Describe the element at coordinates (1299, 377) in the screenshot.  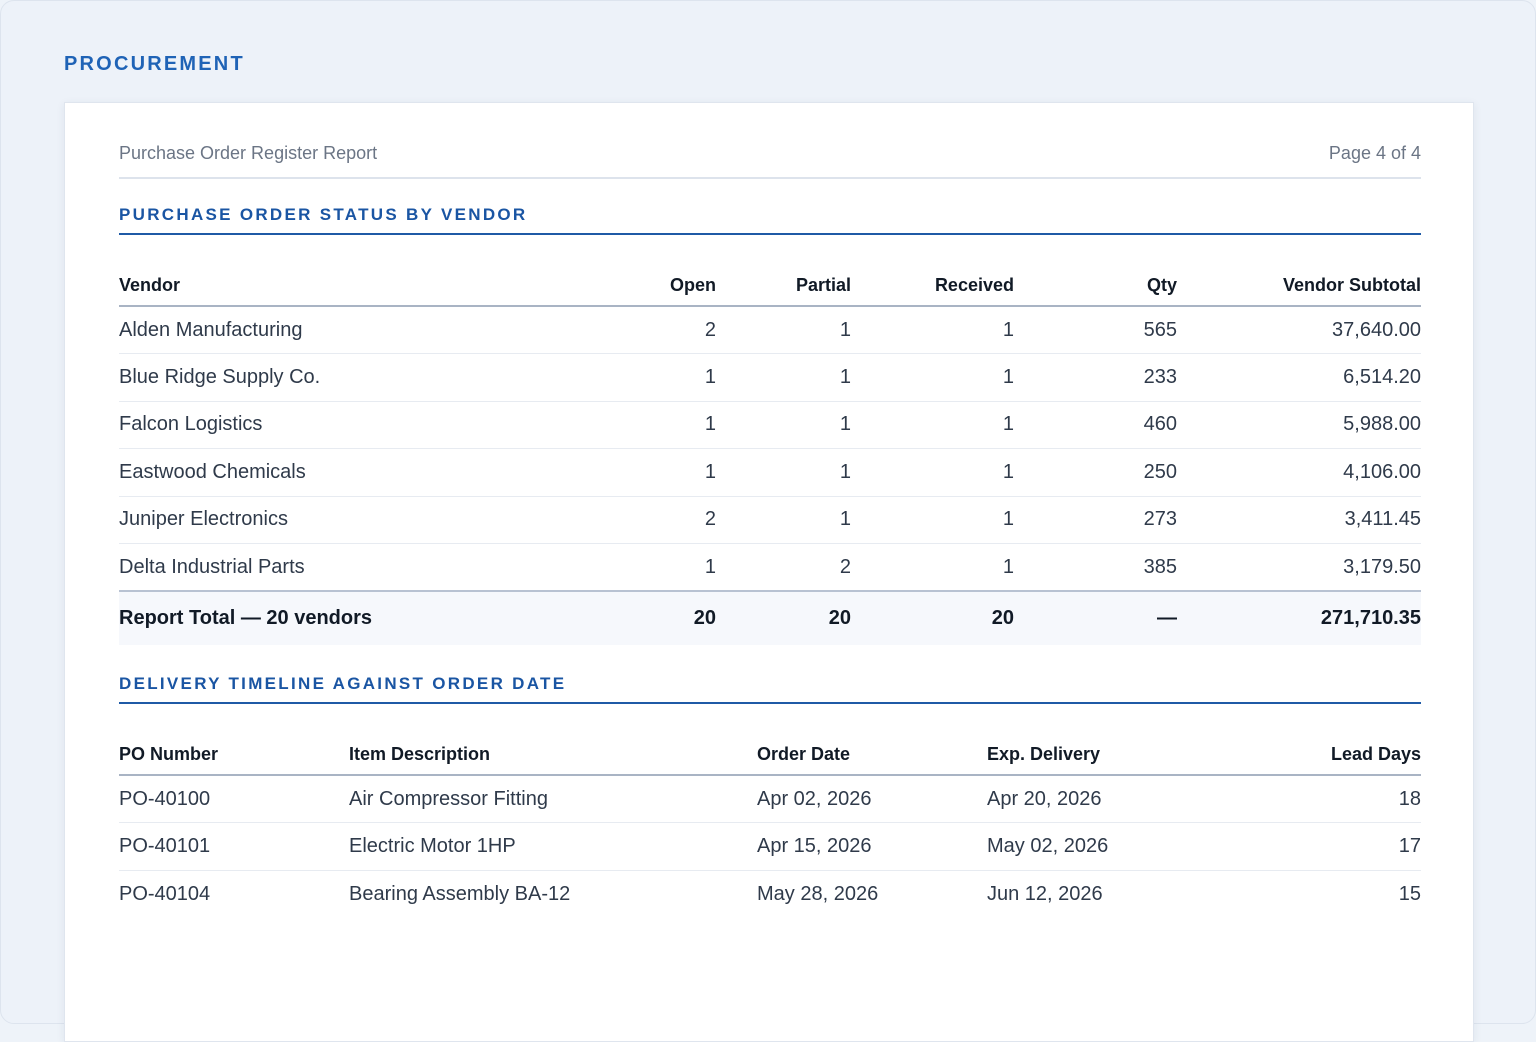
I see `vendor-subtotal: 6,514.20` at that location.